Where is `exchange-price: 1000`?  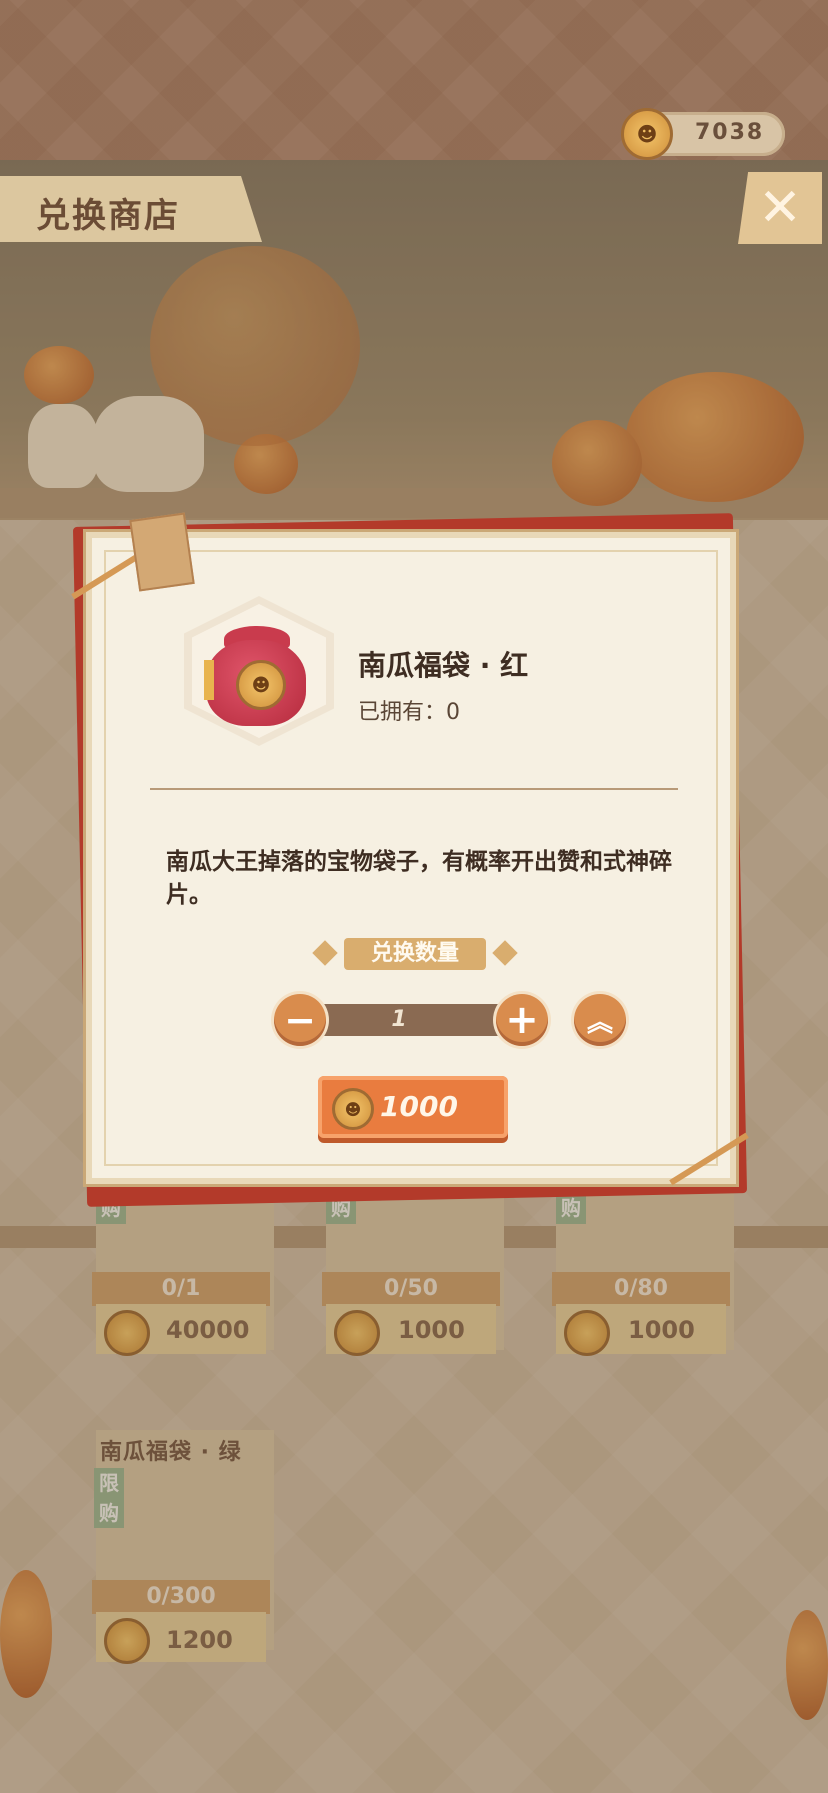
exchange-price: 1000 is located at coordinates (419, 1106).